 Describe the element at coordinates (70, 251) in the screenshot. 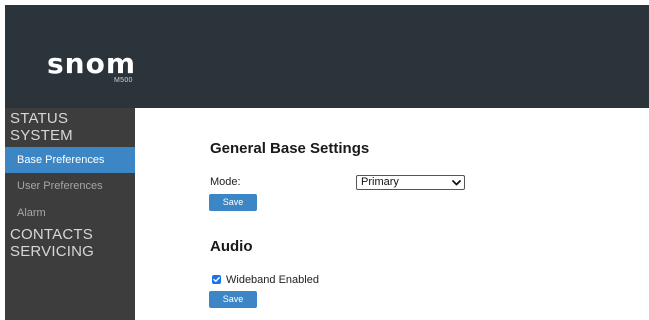

I see `nav-servicing: SERVICING` at that location.